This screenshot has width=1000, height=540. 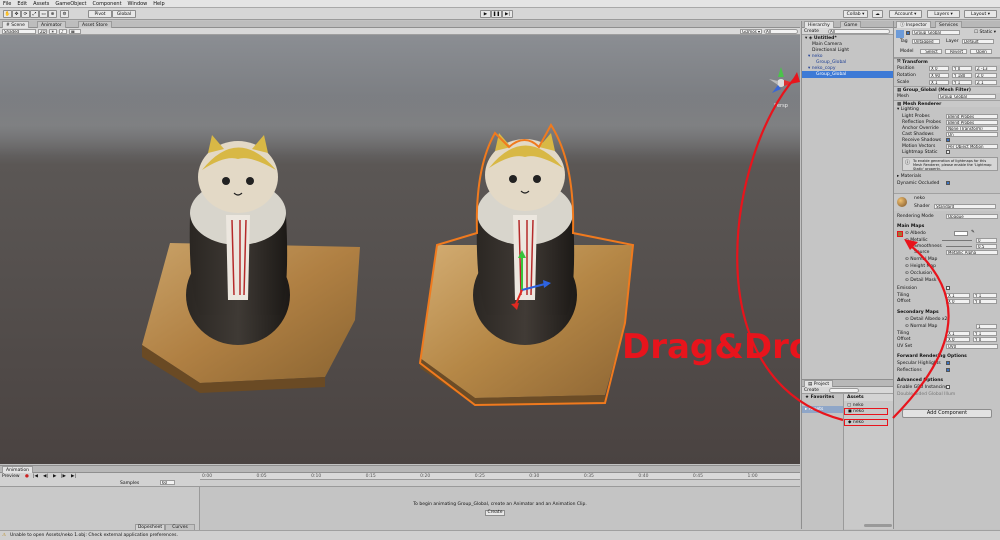 I want to click on scene-search-input: All, so click(x=781, y=31).